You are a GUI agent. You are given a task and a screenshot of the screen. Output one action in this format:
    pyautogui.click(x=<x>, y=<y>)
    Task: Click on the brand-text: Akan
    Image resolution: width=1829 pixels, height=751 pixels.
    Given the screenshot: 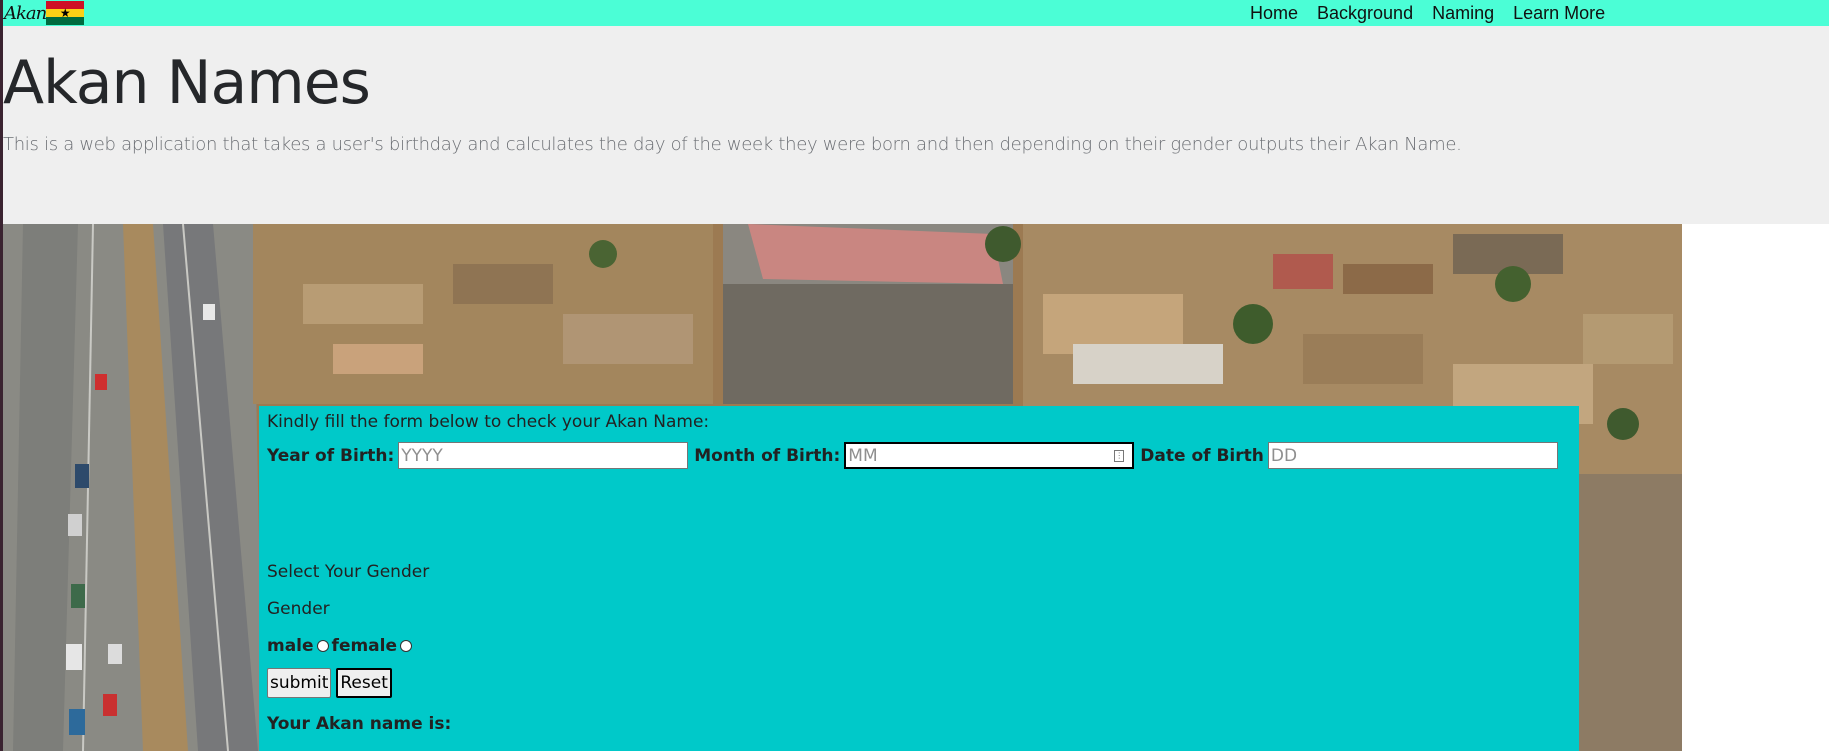 What is the action you would take?
    pyautogui.click(x=25, y=13)
    